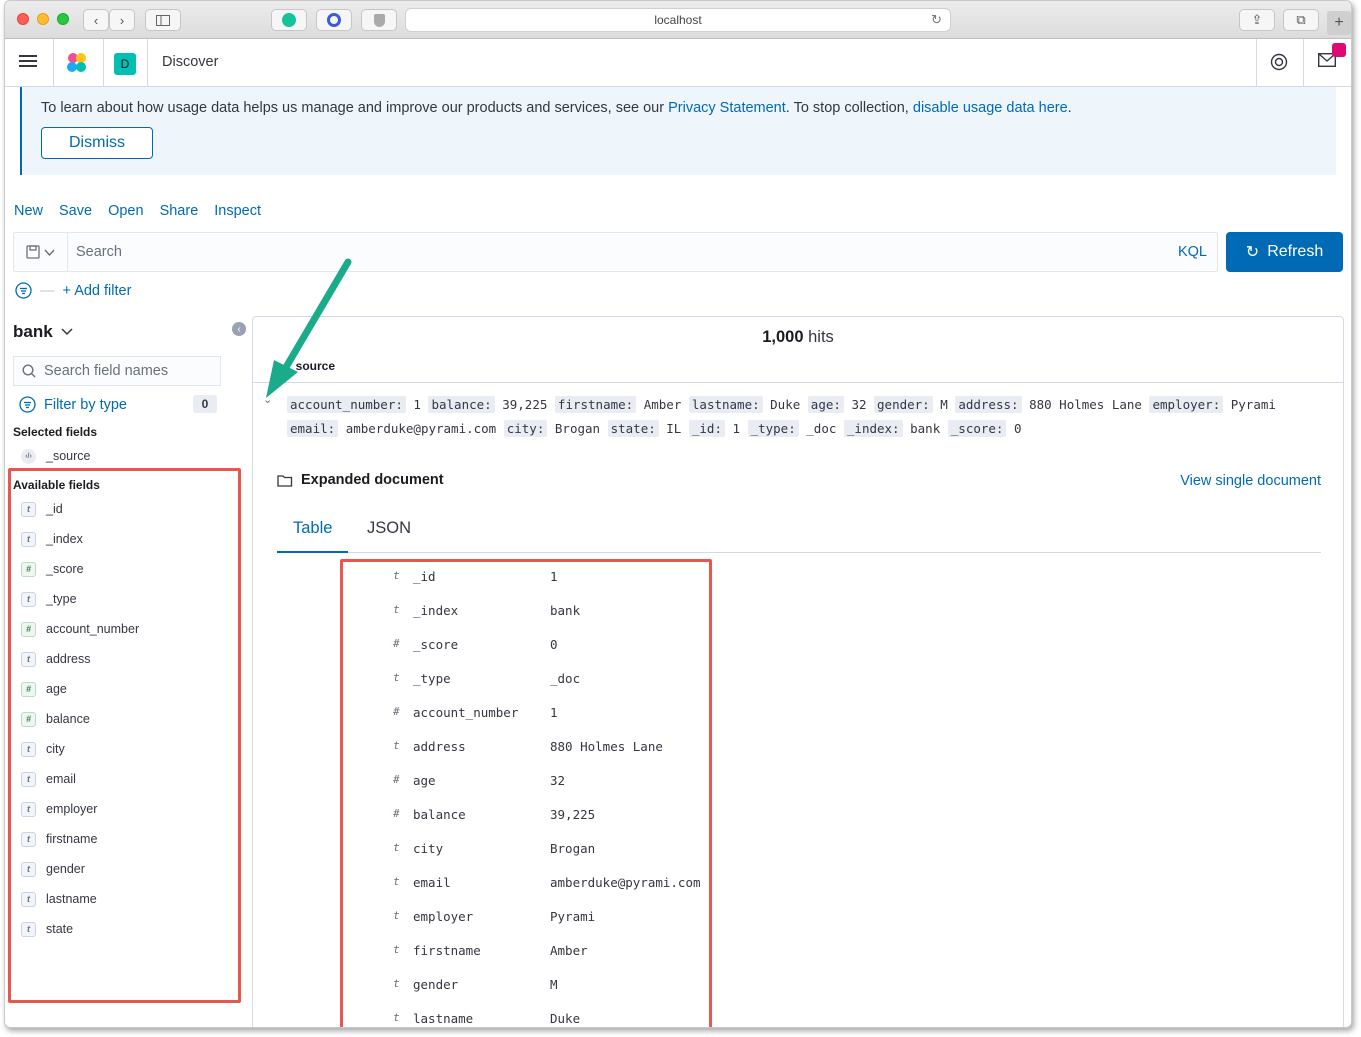  I want to click on table-divider, so click(798, 382).